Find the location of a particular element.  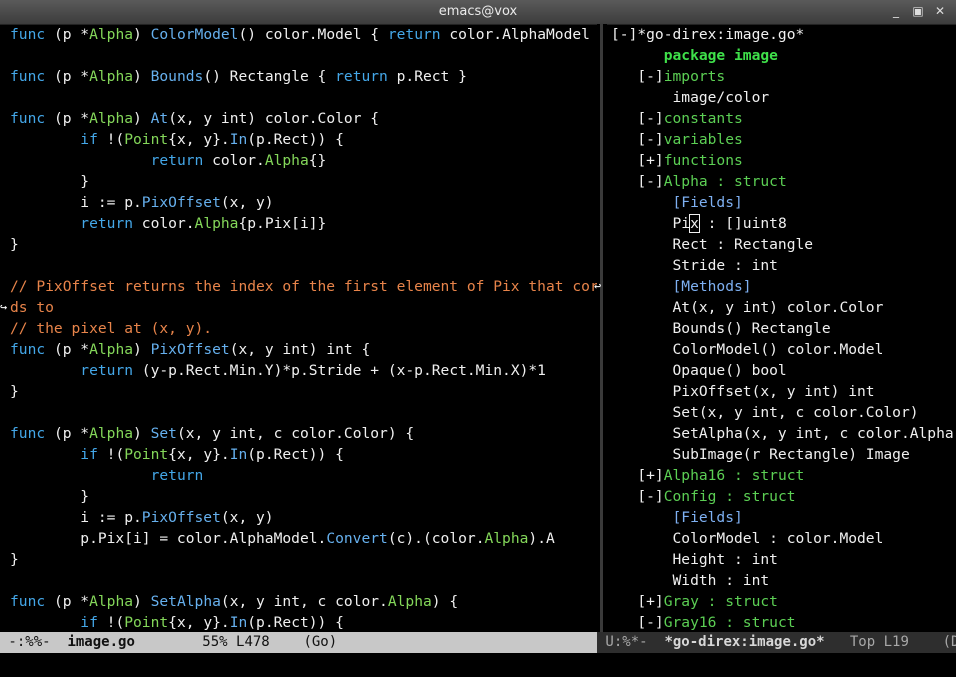

tree-line: Opaque() bool is located at coordinates (781, 370).